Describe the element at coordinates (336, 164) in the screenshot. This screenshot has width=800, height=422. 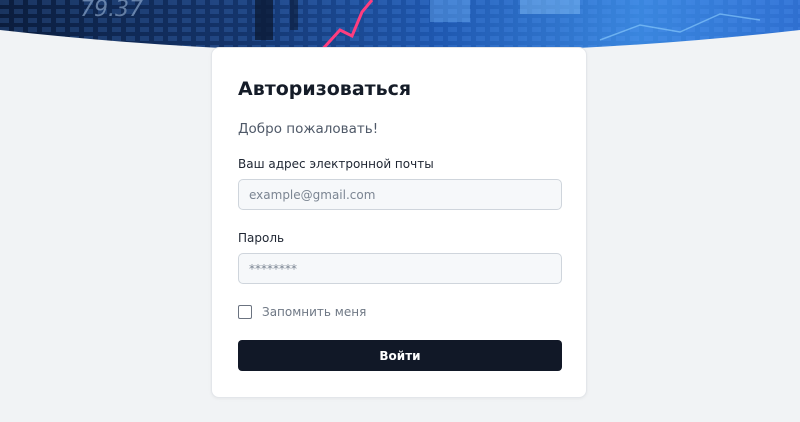
I see `email-label: Ваш адрес электронной почты` at that location.